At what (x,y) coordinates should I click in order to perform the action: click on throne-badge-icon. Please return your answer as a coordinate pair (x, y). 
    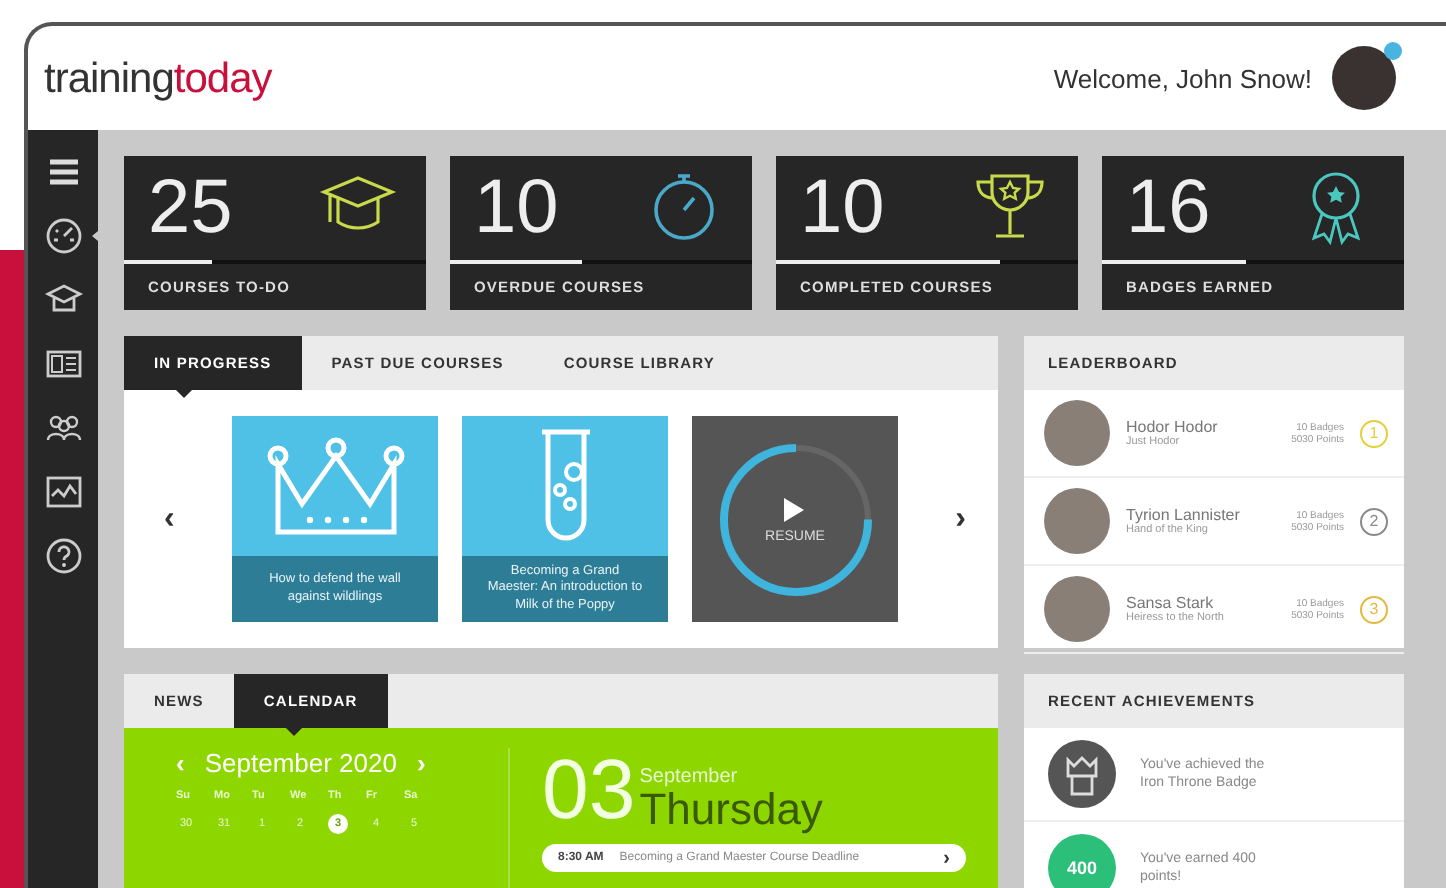
    Looking at the image, I should click on (1082, 774).